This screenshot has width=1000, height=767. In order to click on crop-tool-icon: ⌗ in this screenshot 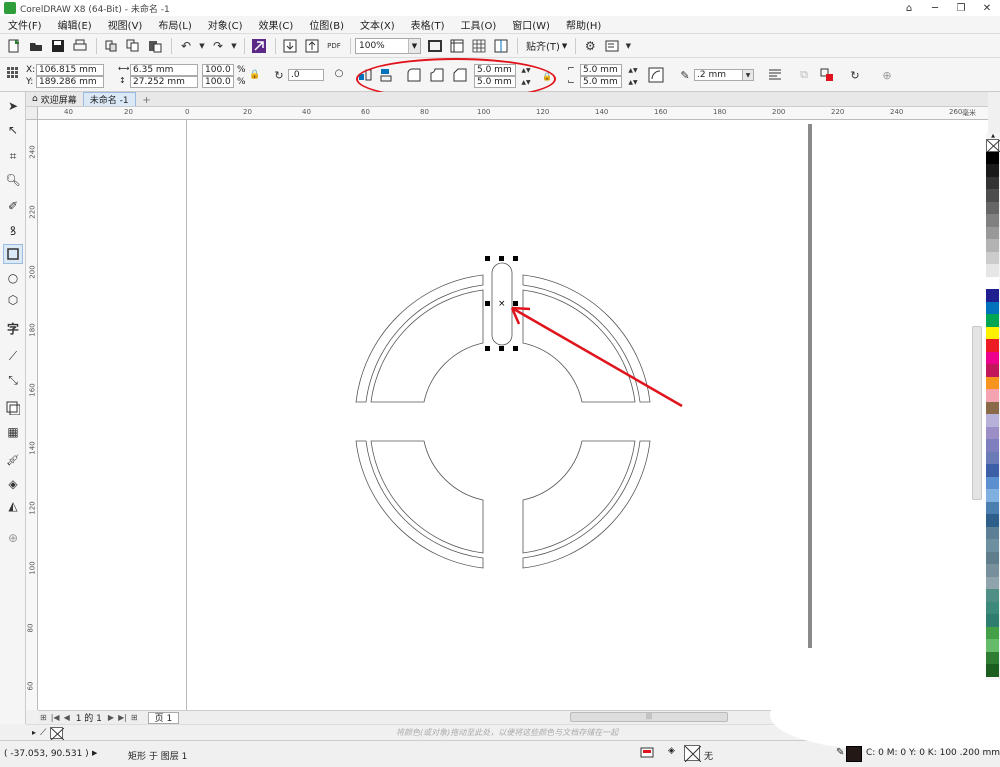, I will do `click(13, 156)`.